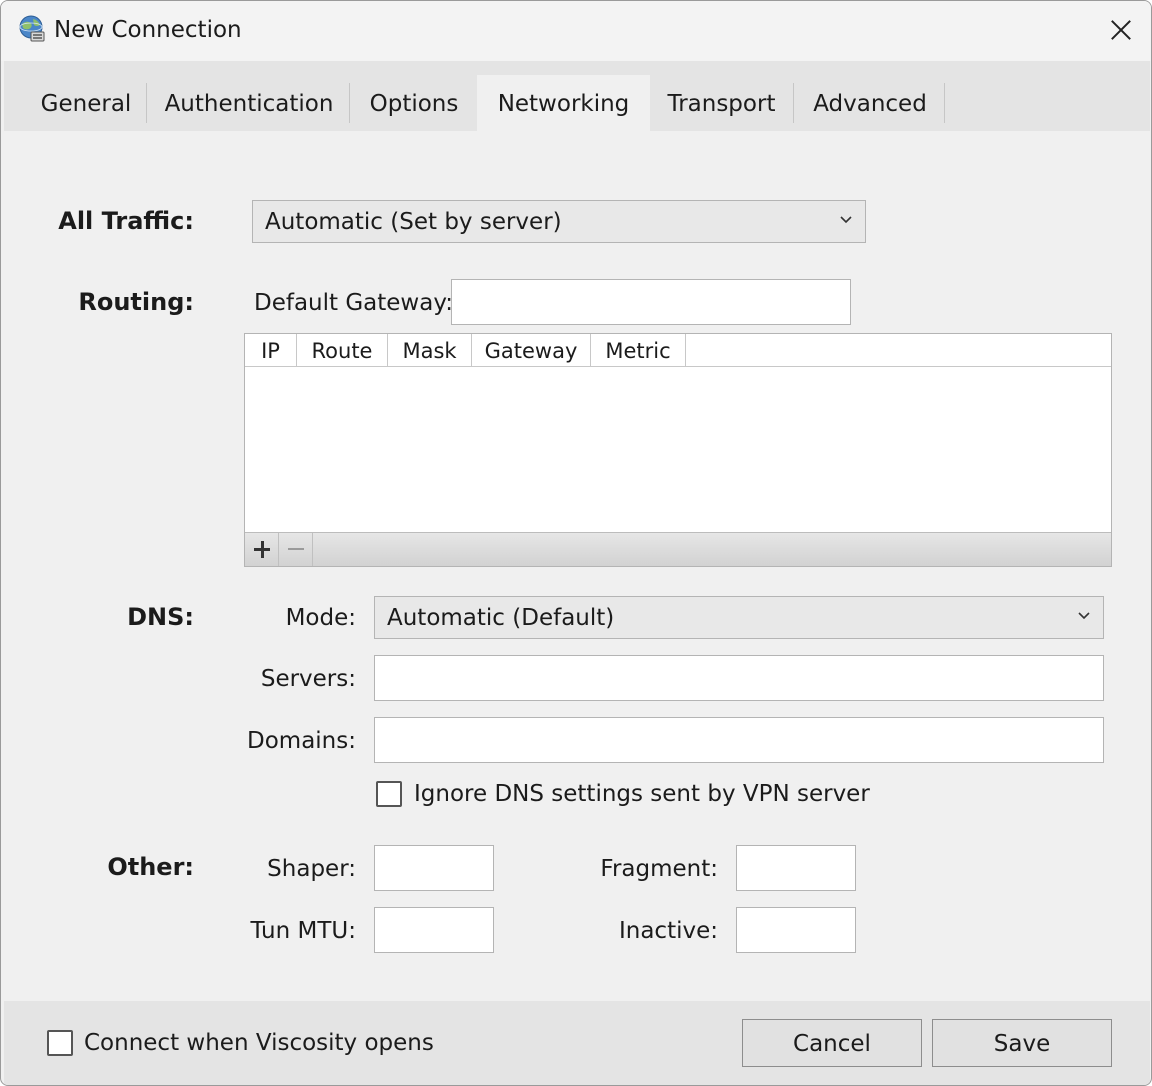 Image resolution: width=1152 pixels, height=1086 pixels. I want to click on default-gateway-input, so click(651, 302).